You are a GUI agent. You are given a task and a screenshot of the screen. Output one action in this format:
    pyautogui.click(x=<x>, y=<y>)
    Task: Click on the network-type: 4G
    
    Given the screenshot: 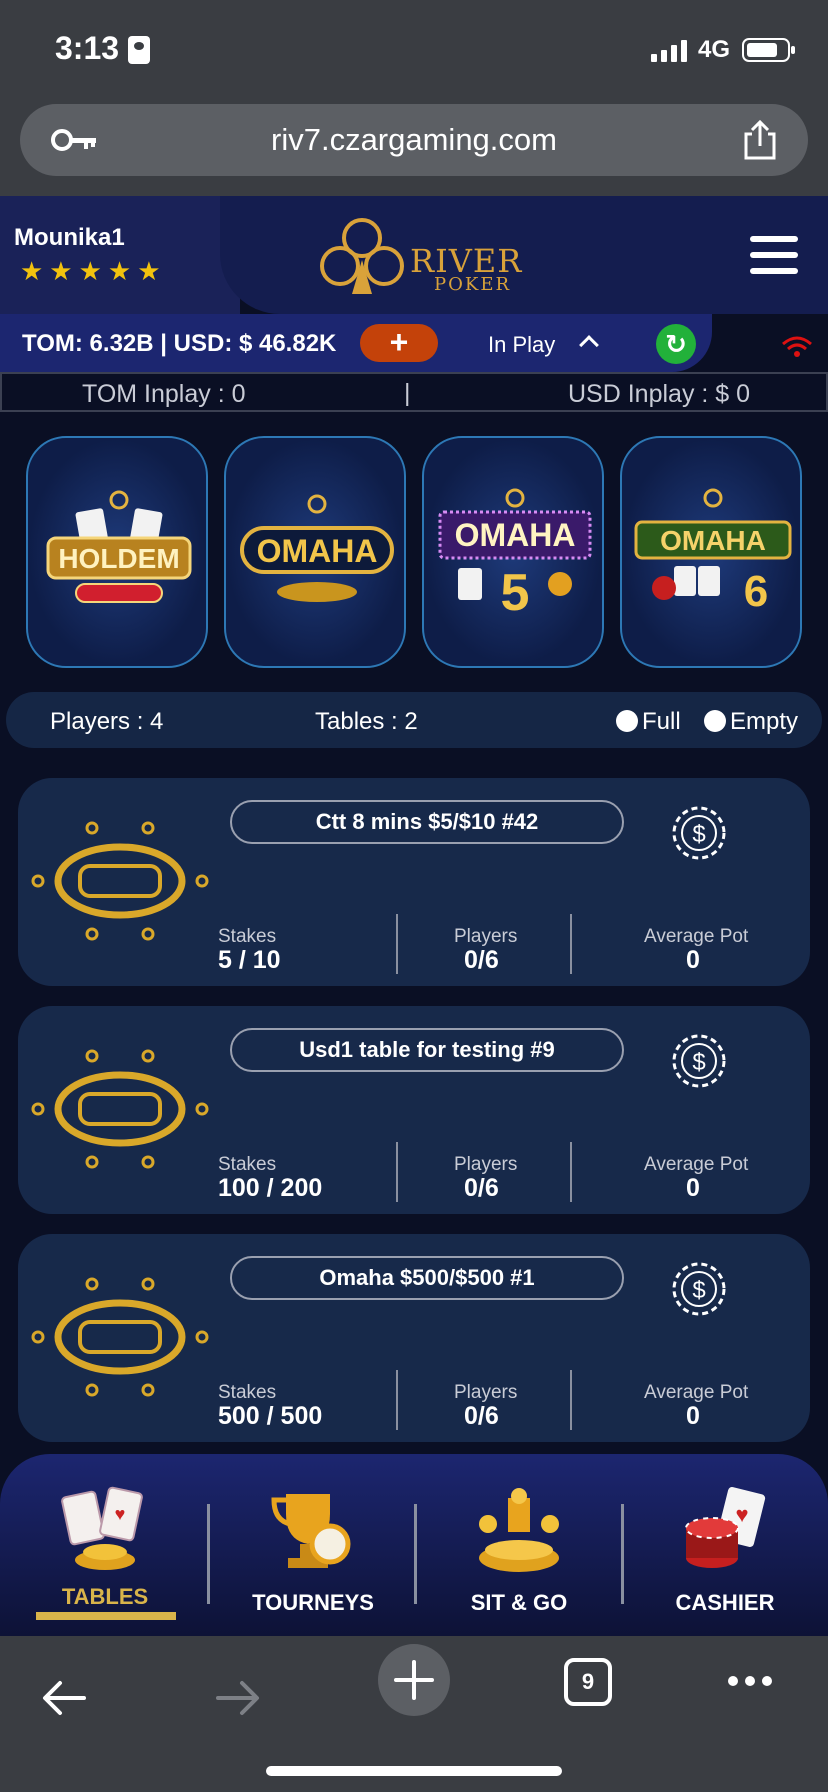 What is the action you would take?
    pyautogui.click(x=714, y=49)
    